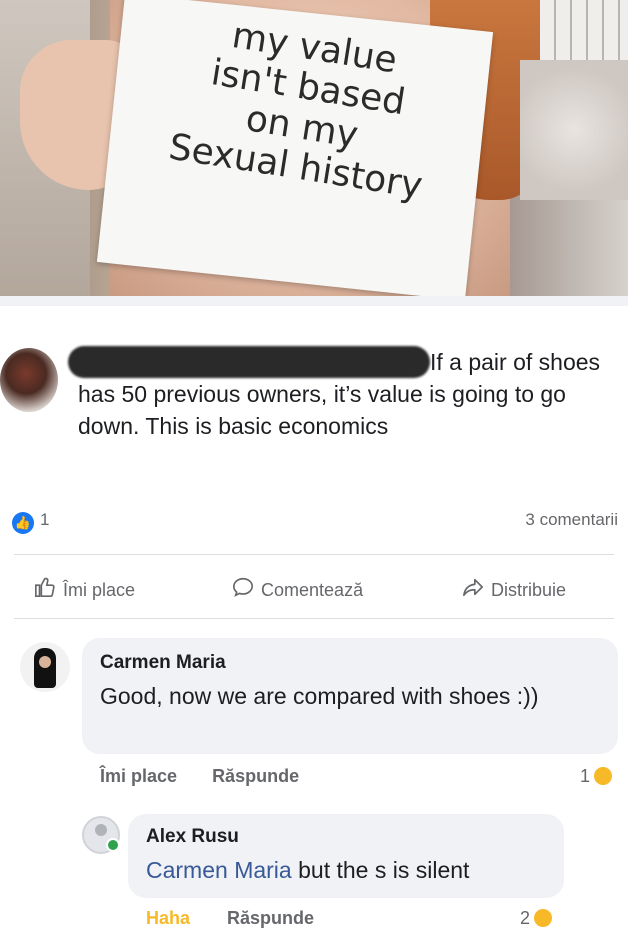  I want to click on reply-author-avatar, so click(101, 835).